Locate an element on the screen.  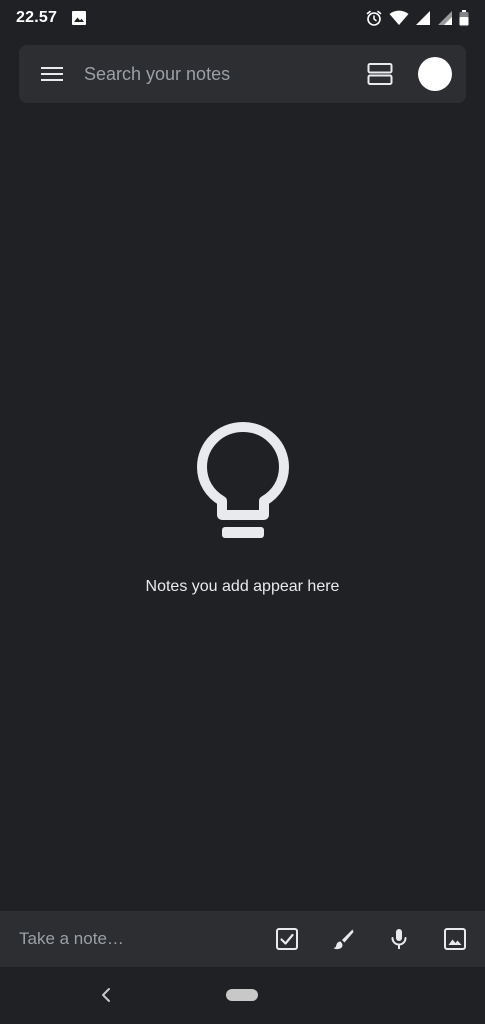
lightbulb-icon is located at coordinates (243, 484).